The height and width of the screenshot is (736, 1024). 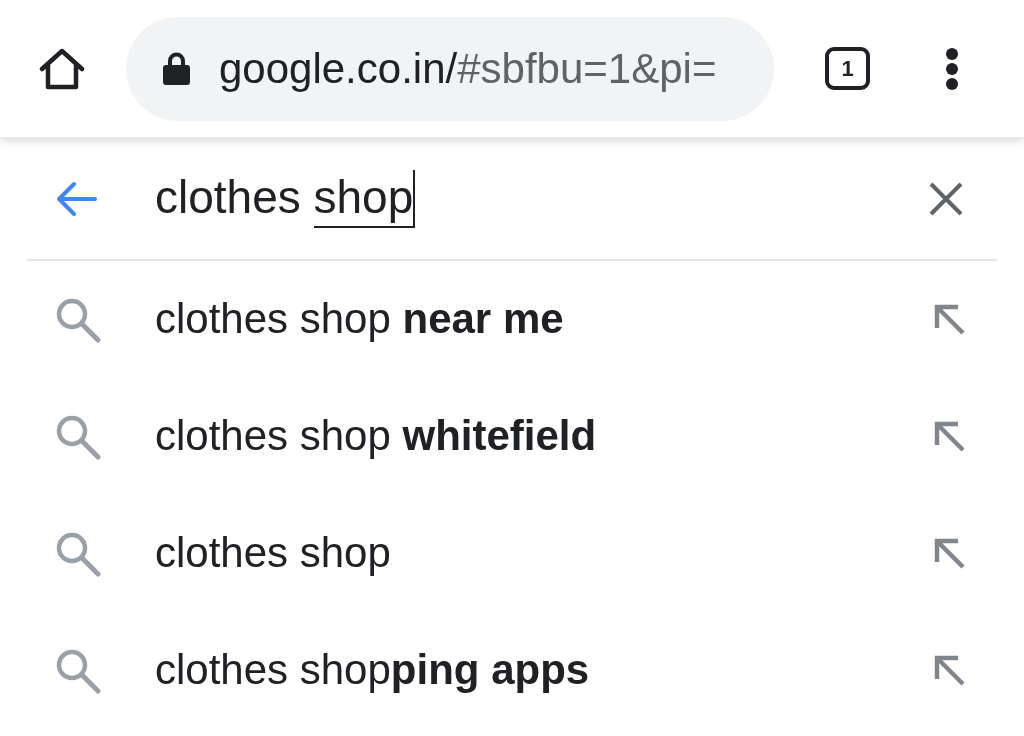 I want to click on suggestion-text: clothes shop near me, so click(x=360, y=319).